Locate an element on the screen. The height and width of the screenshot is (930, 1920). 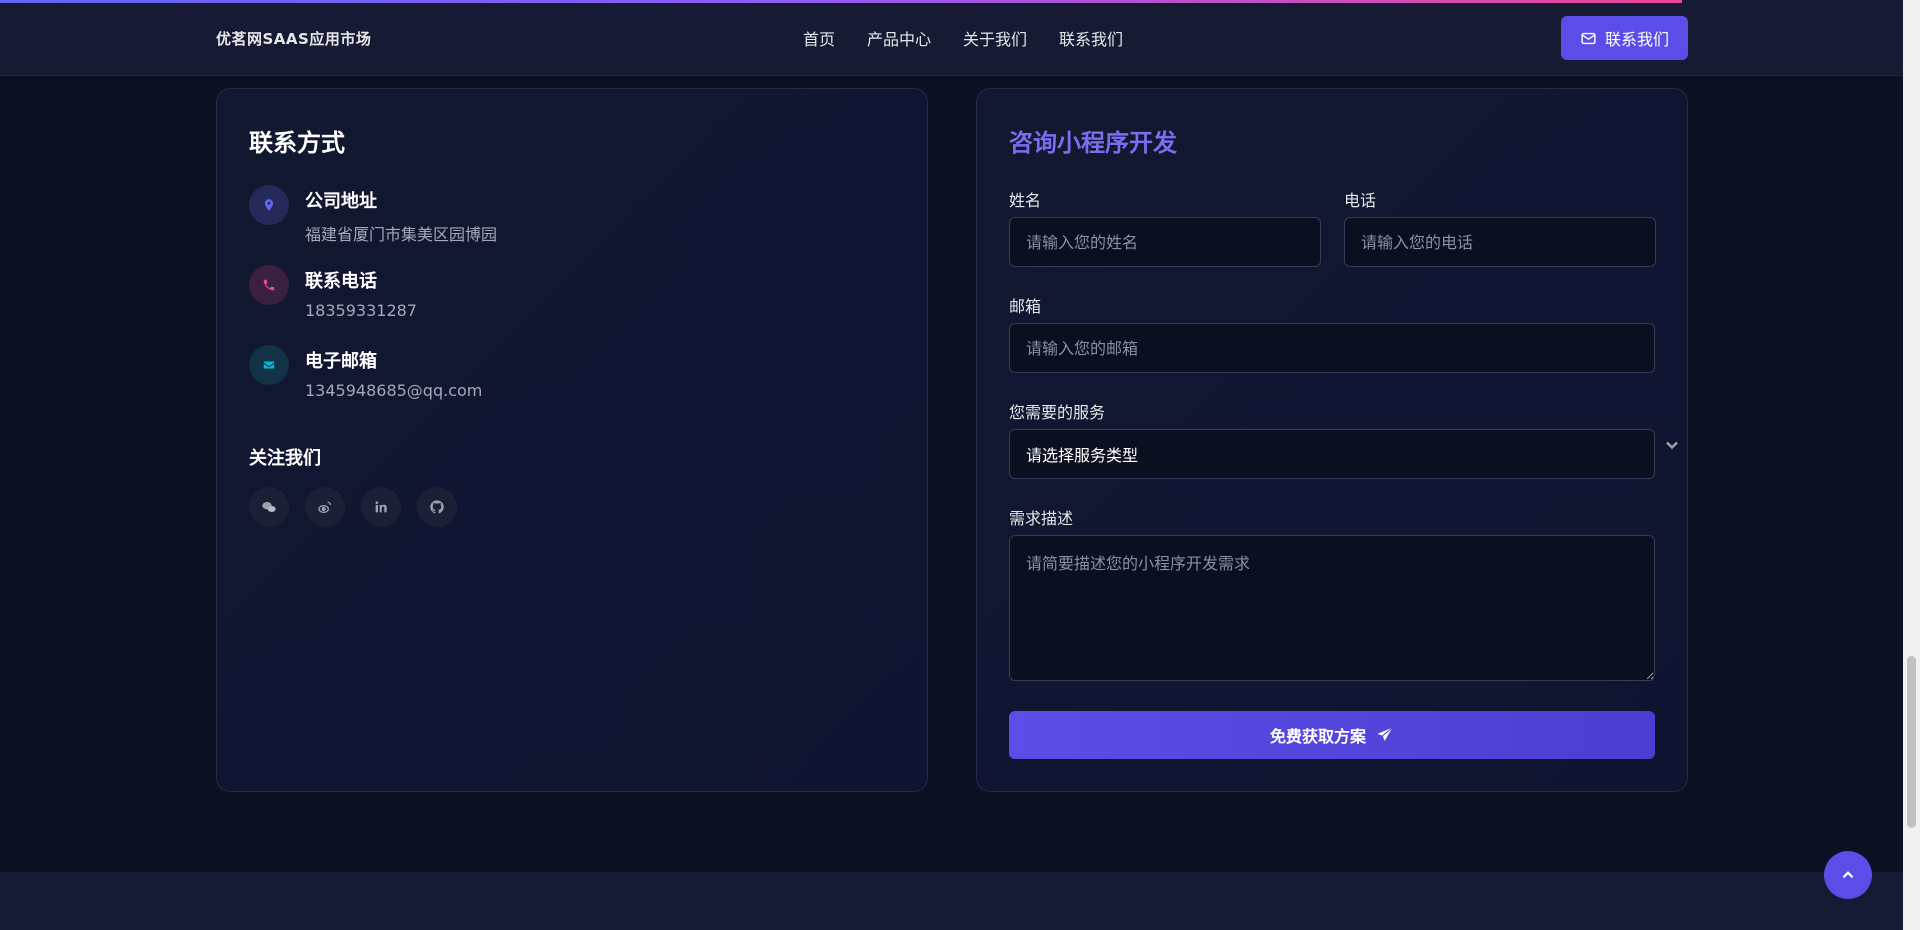
email-value: 1345948685@qq.com is located at coordinates (393, 390).